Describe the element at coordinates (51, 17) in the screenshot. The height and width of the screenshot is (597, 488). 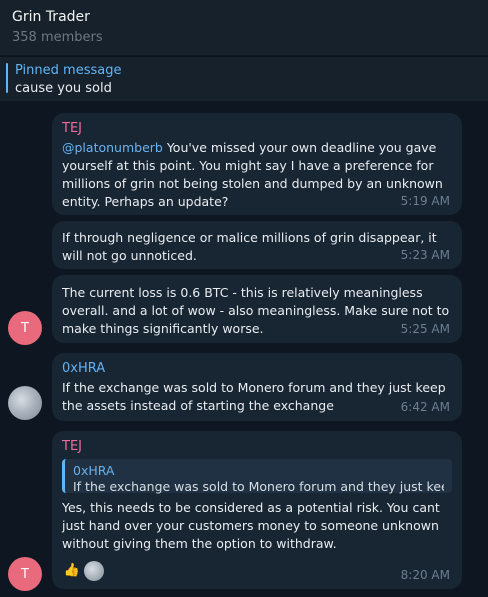
I see `chat-title: Grin Trader` at that location.